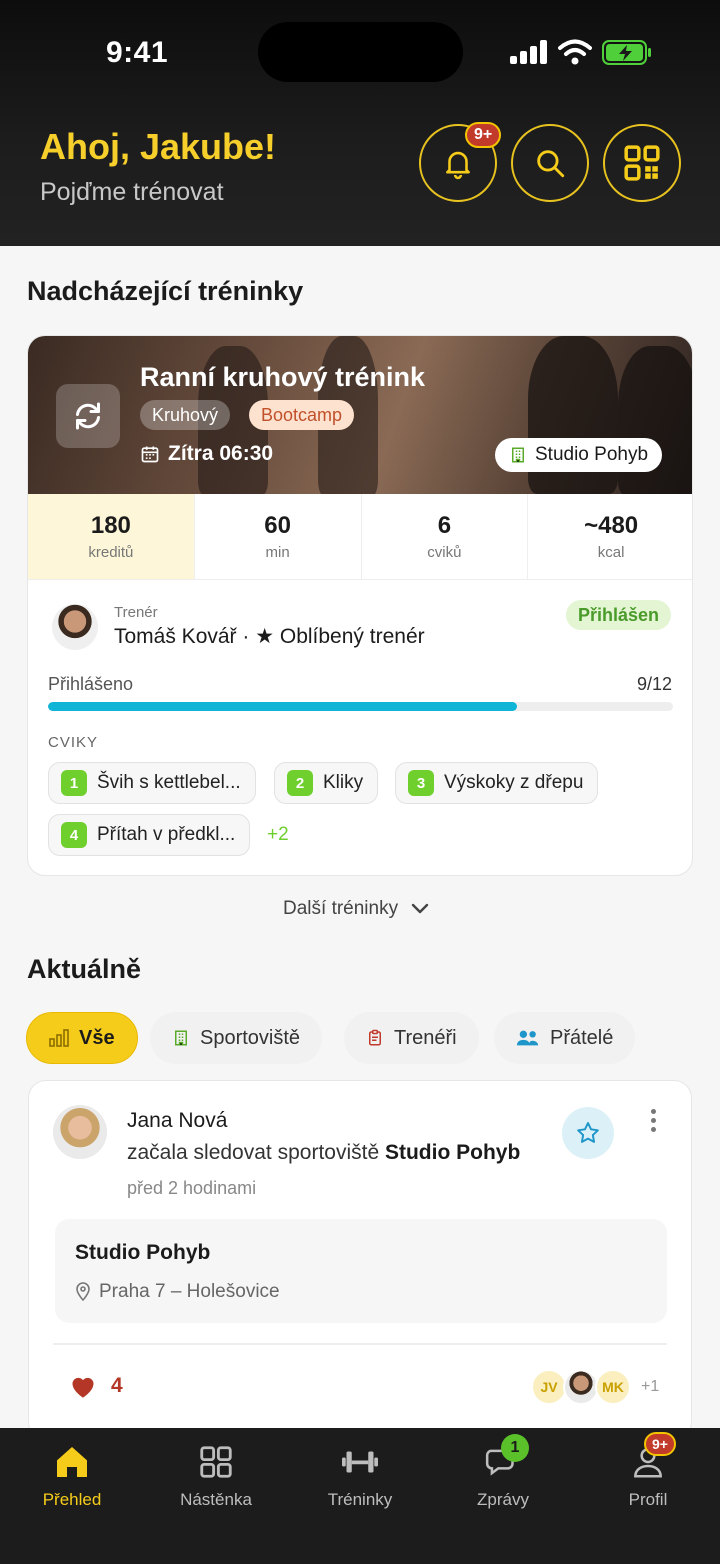  Describe the element at coordinates (181, 1038) in the screenshot. I see `building-icon` at that location.